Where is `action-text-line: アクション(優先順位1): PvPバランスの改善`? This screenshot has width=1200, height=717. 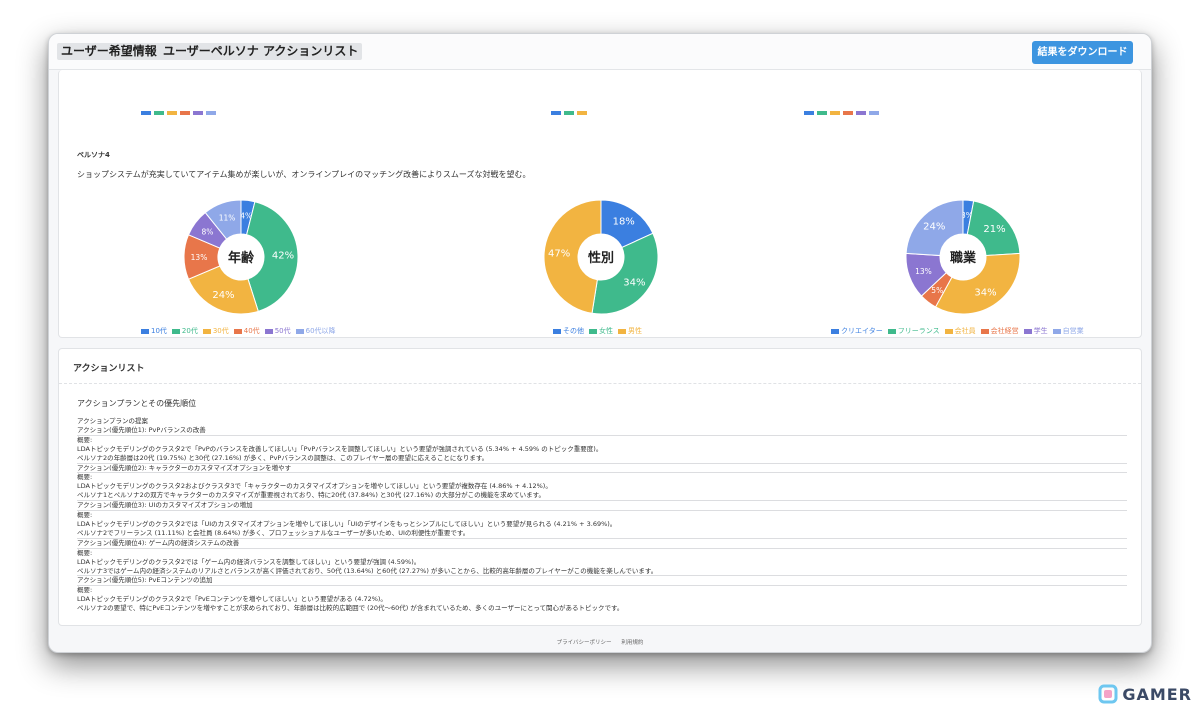 action-text-line: アクション(優先順位1): PvPバランスの改善 is located at coordinates (602, 431).